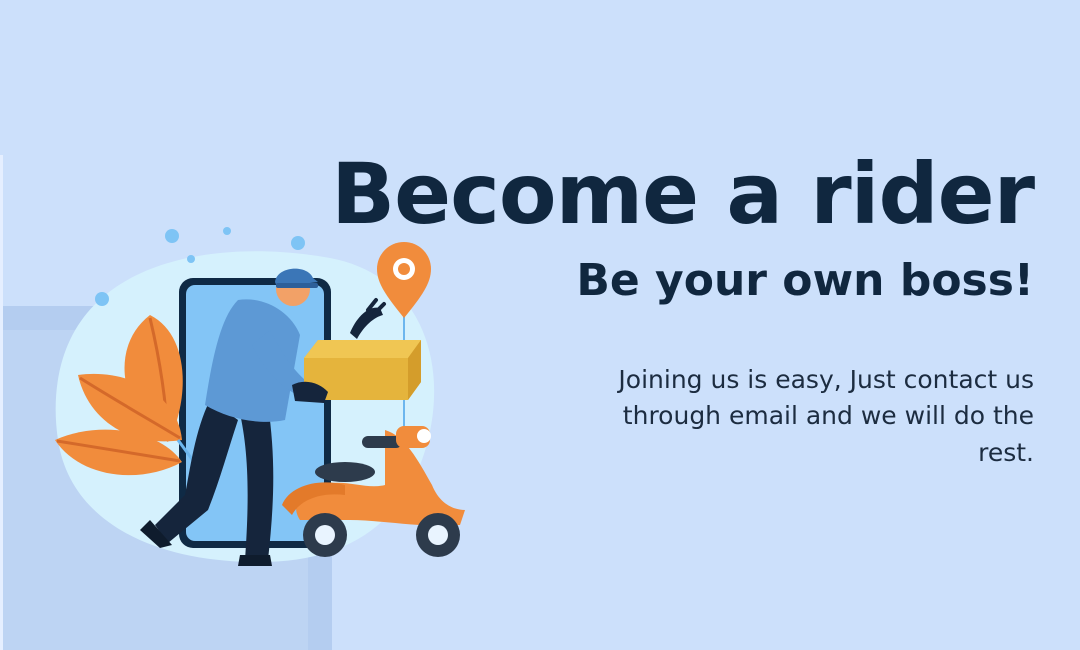  What do you see at coordinates (345, 472) in the screenshot?
I see `scooter-seat` at bounding box center [345, 472].